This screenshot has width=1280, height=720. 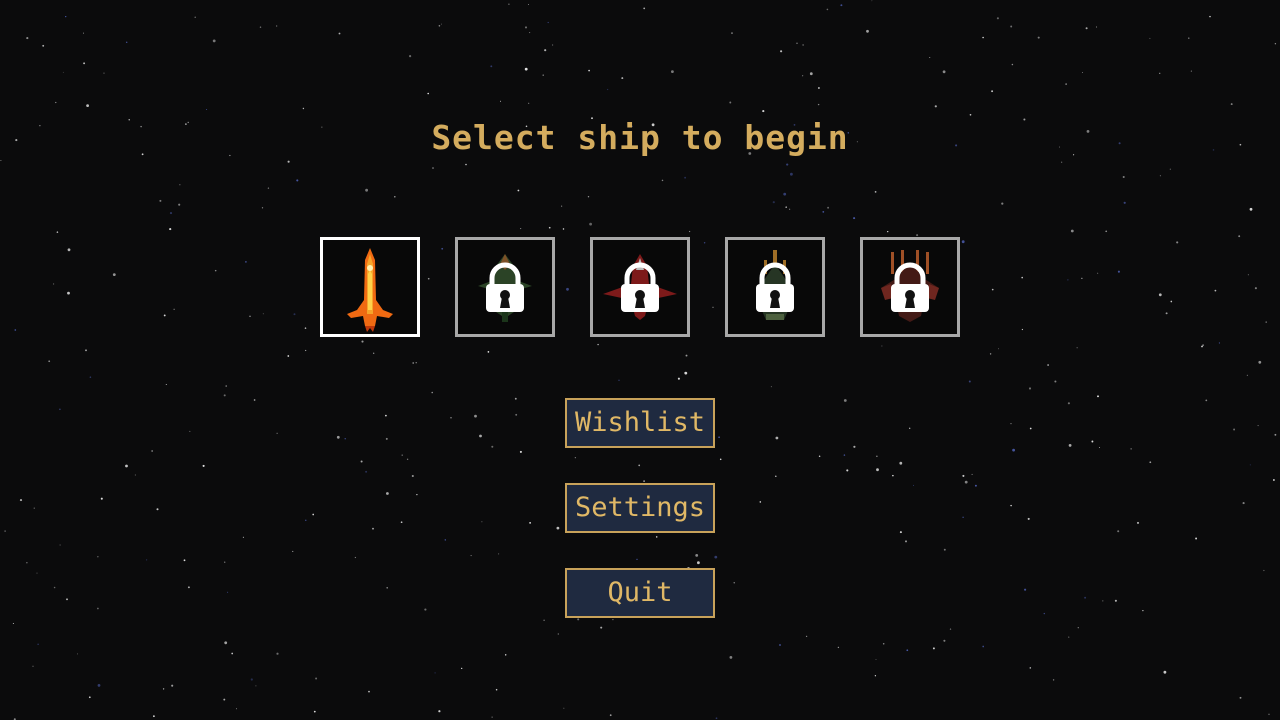 I want to click on quit-button: Quit, so click(x=640, y=593).